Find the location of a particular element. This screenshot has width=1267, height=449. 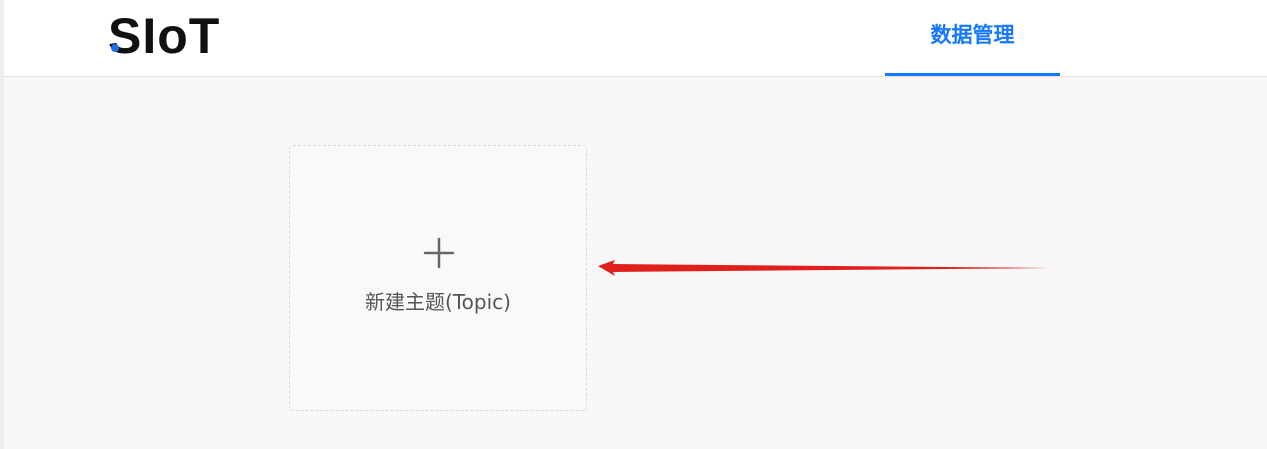

logo-text: SIoT is located at coordinates (164, 36).